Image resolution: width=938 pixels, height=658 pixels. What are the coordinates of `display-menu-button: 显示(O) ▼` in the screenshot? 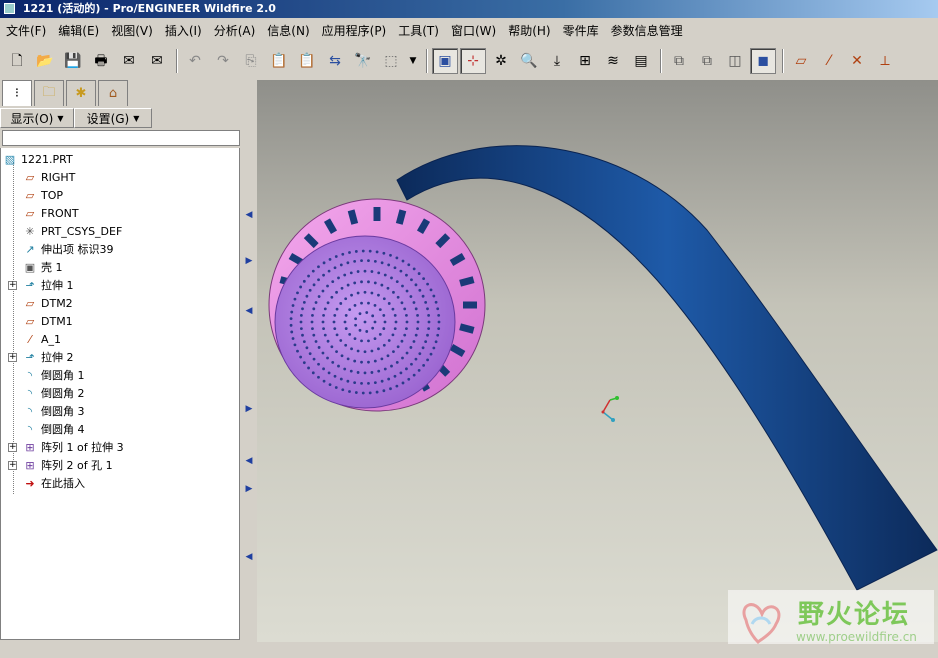 It's located at (37, 118).